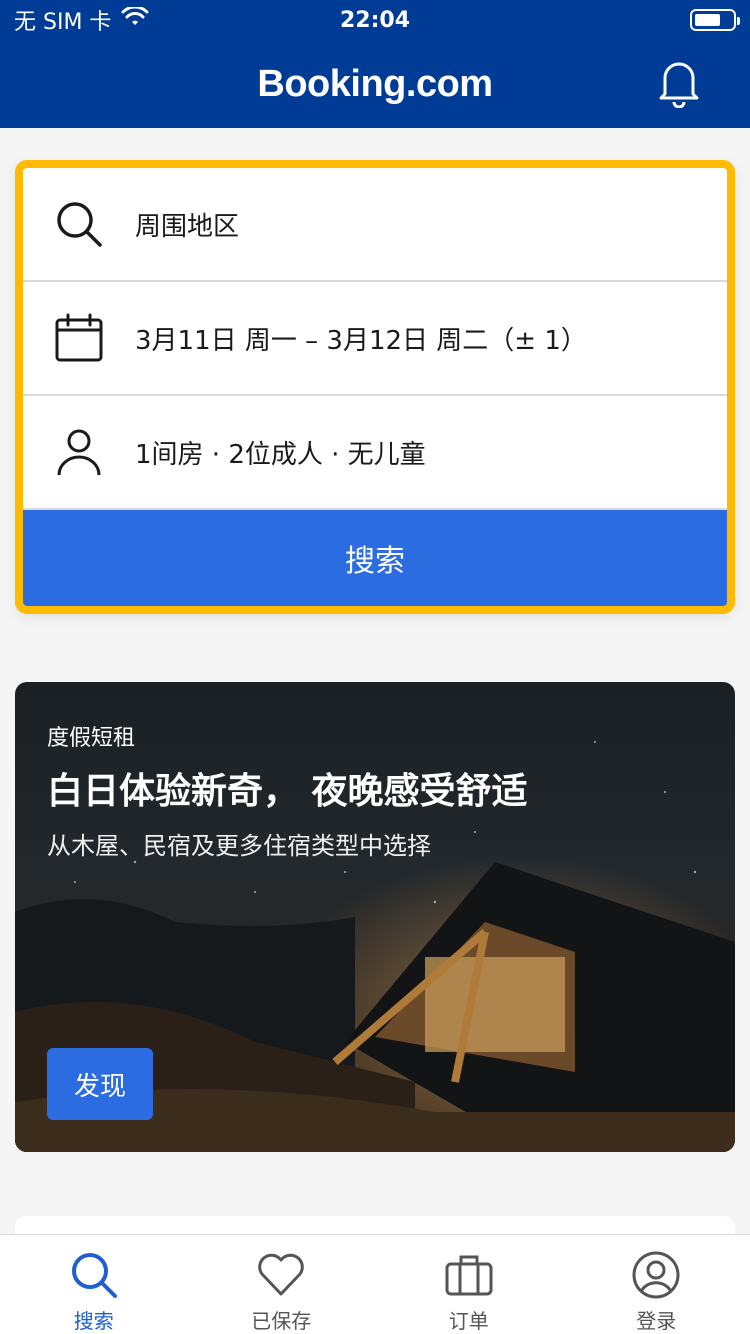  What do you see at coordinates (287, 791) in the screenshot?
I see `promo-title: 白日体验新奇， 夜晚感受舒适` at bounding box center [287, 791].